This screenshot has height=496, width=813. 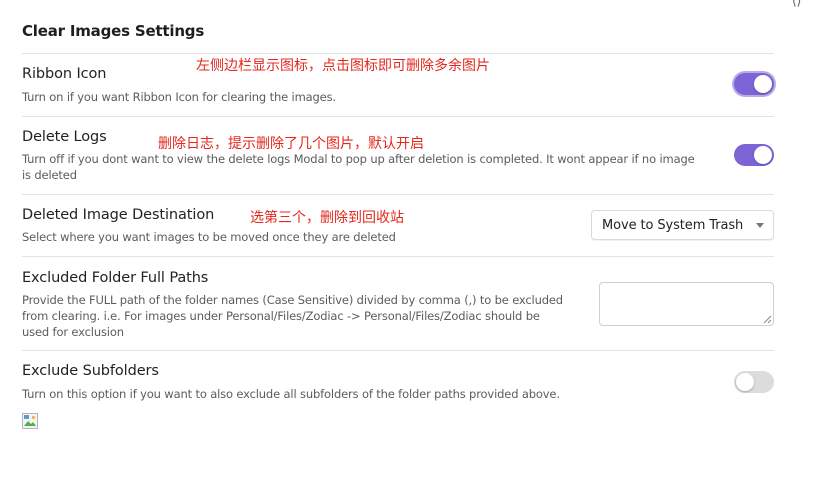 What do you see at coordinates (767, 319) in the screenshot?
I see `resize-grip-icon` at bounding box center [767, 319].